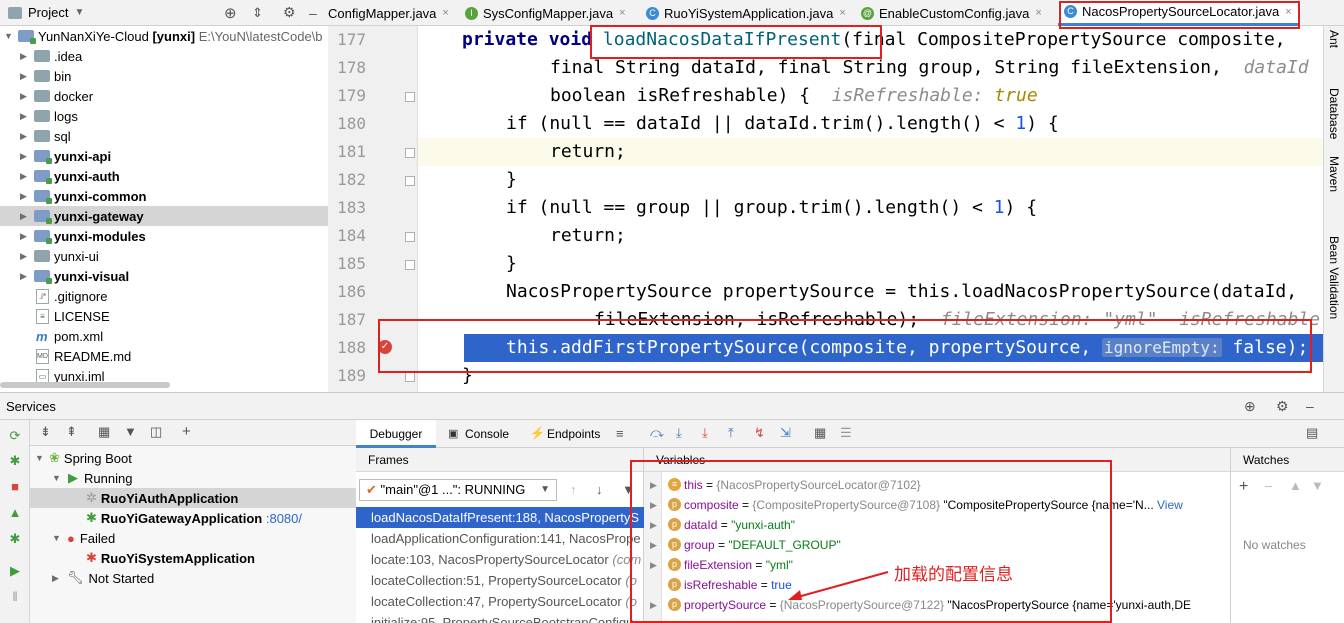  What do you see at coordinates (193, 538) in the screenshot?
I see `service-group-failed: ▼ ● Failed` at bounding box center [193, 538].